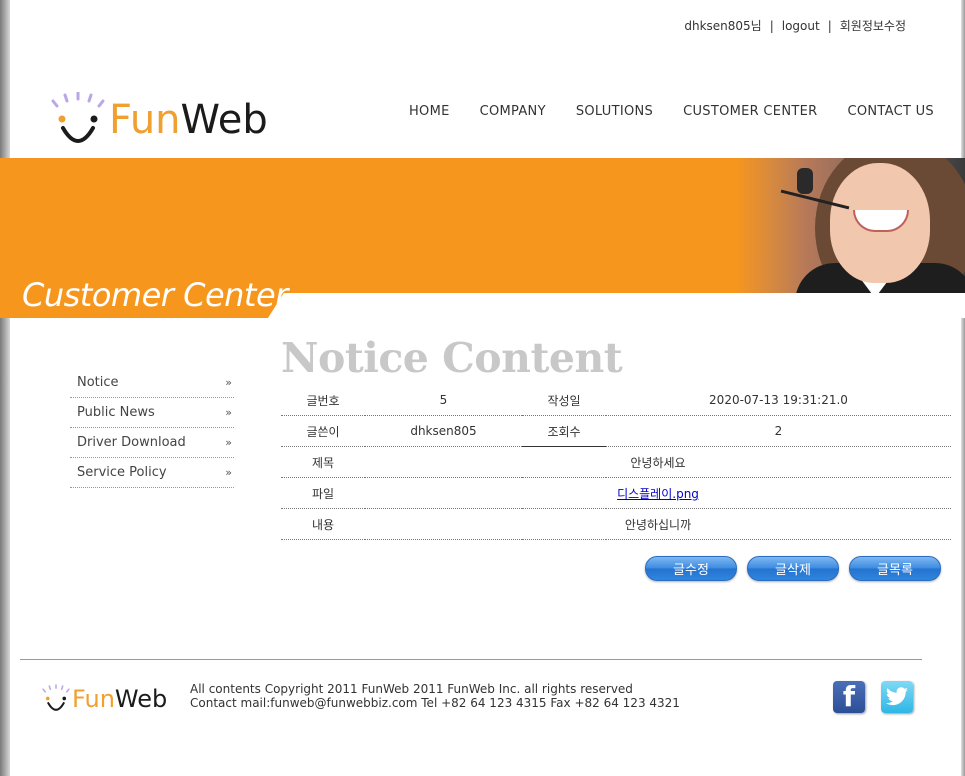 This screenshot has height=776, width=965. What do you see at coordinates (443, 400) in the screenshot?
I see `value-num: 5` at bounding box center [443, 400].